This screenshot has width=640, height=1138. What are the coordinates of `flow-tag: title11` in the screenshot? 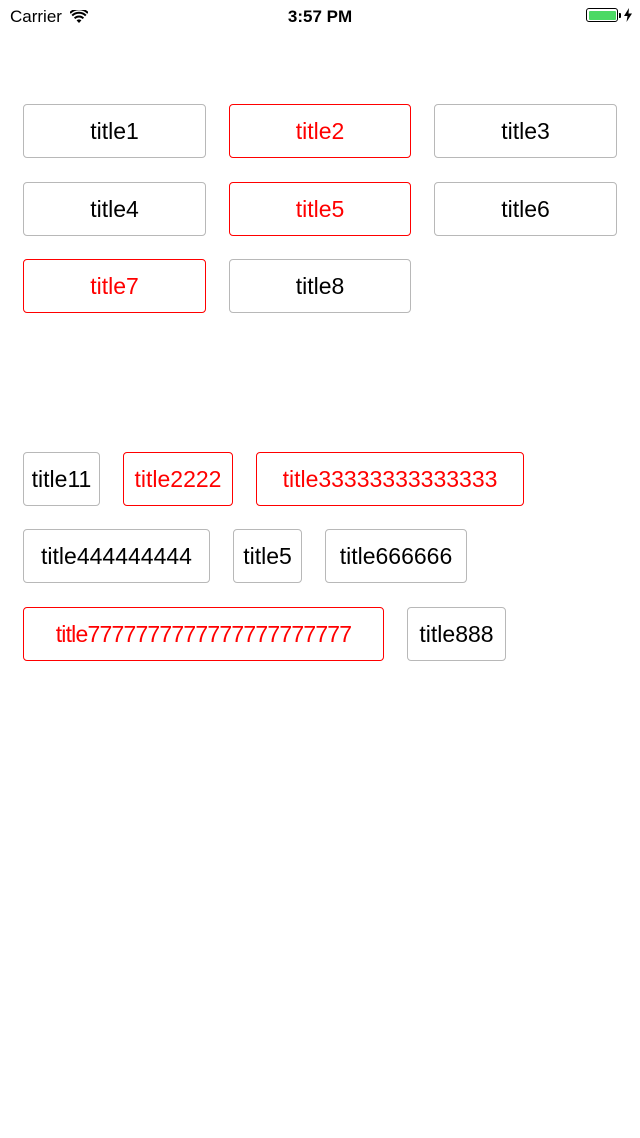 It's located at (61, 479).